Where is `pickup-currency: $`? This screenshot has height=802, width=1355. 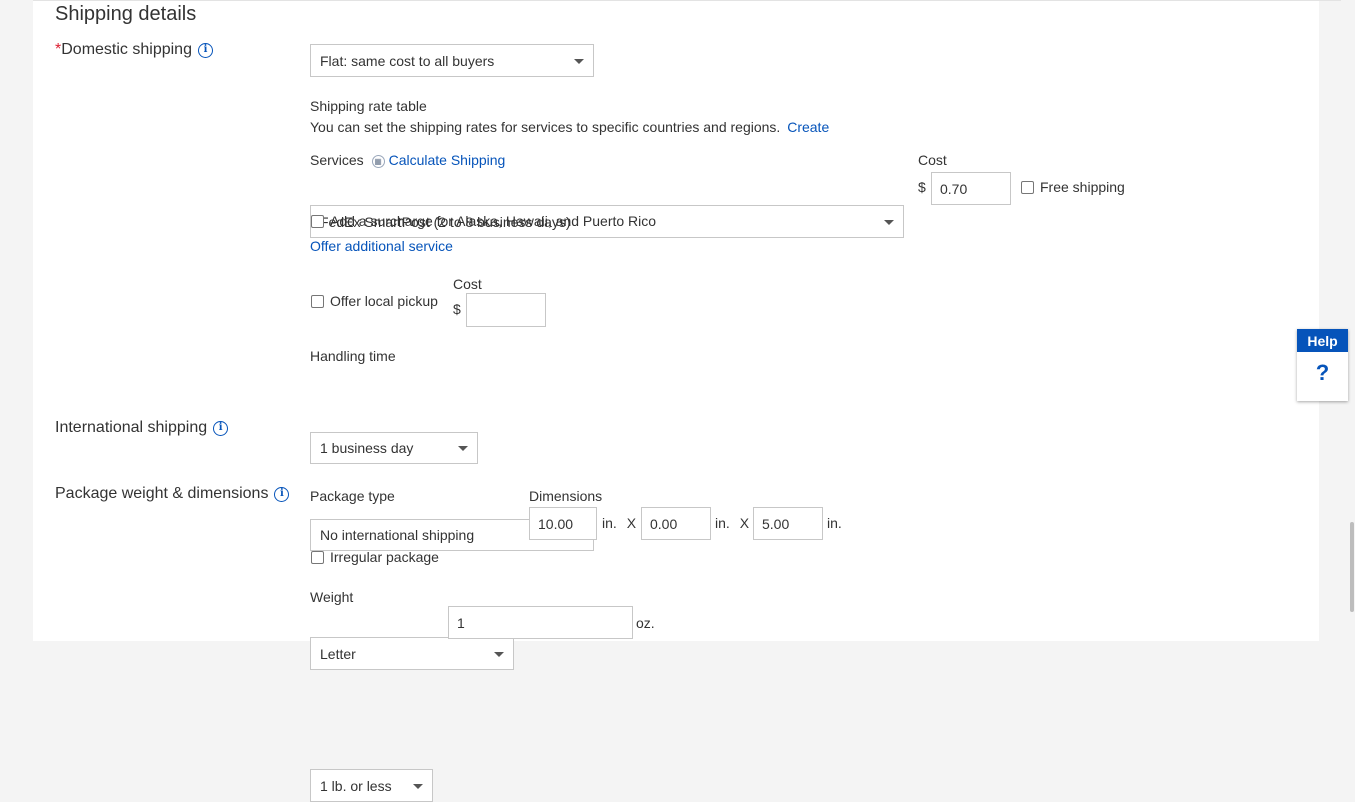
pickup-currency: $ is located at coordinates (457, 309).